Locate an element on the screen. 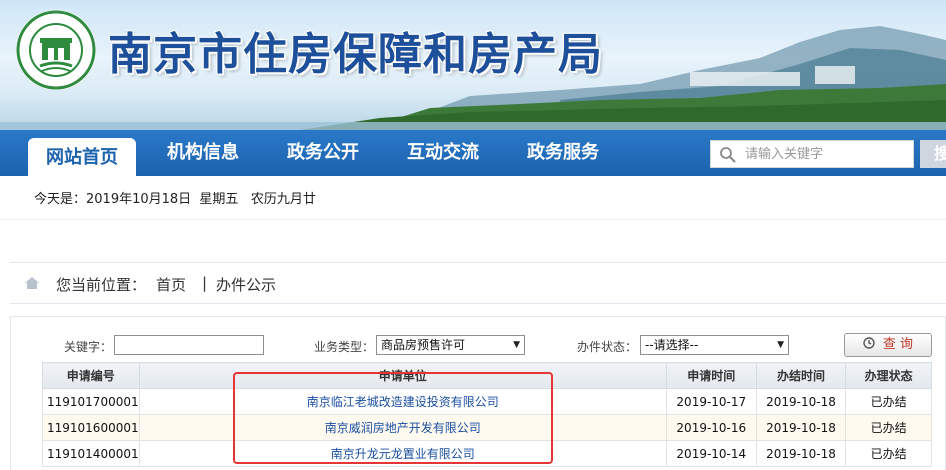 The height and width of the screenshot is (470, 946). breadcrumb-current: 办件公示 is located at coordinates (246, 285).